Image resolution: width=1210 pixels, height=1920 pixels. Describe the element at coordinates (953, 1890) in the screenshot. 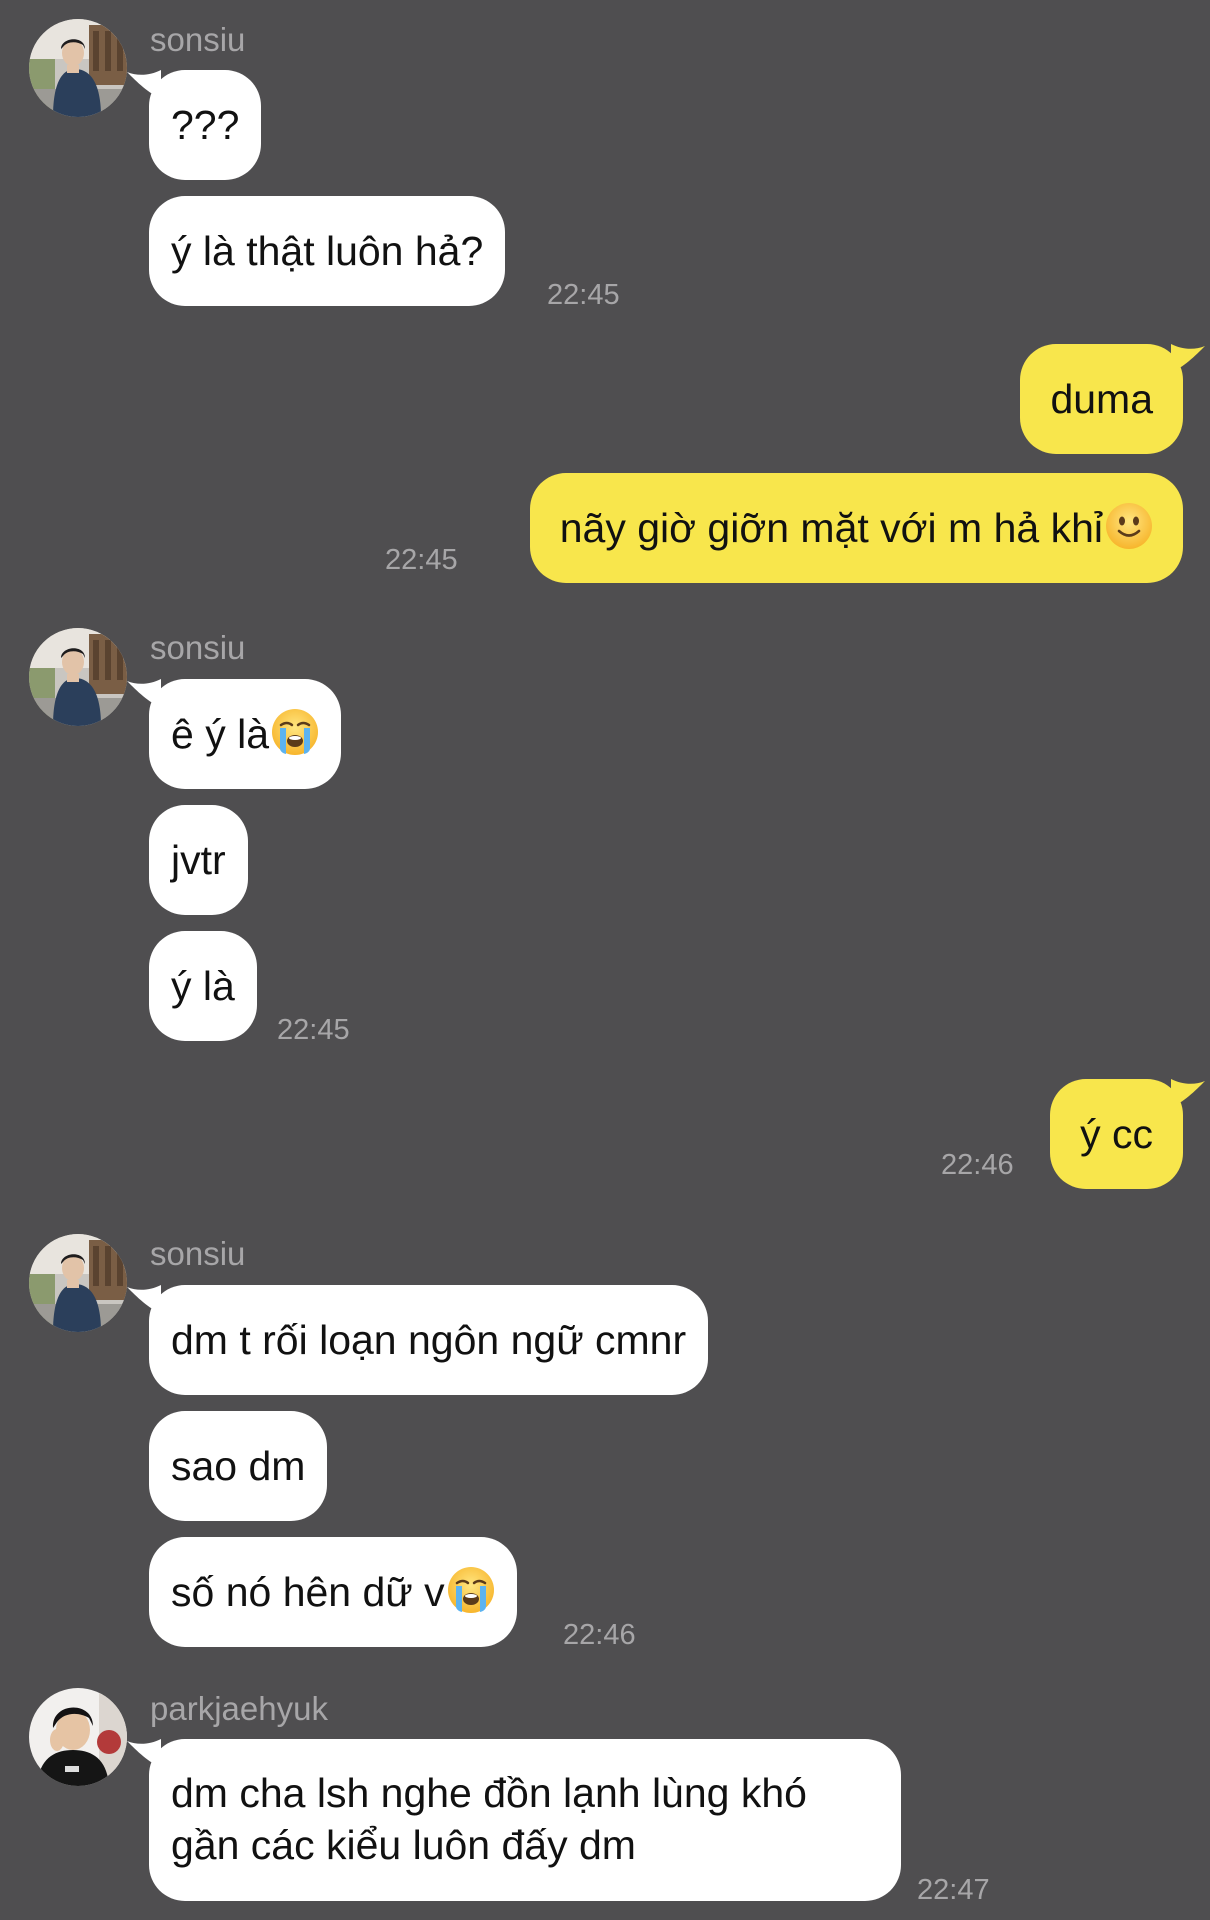

I see `message-timestamp: 22:47` at that location.